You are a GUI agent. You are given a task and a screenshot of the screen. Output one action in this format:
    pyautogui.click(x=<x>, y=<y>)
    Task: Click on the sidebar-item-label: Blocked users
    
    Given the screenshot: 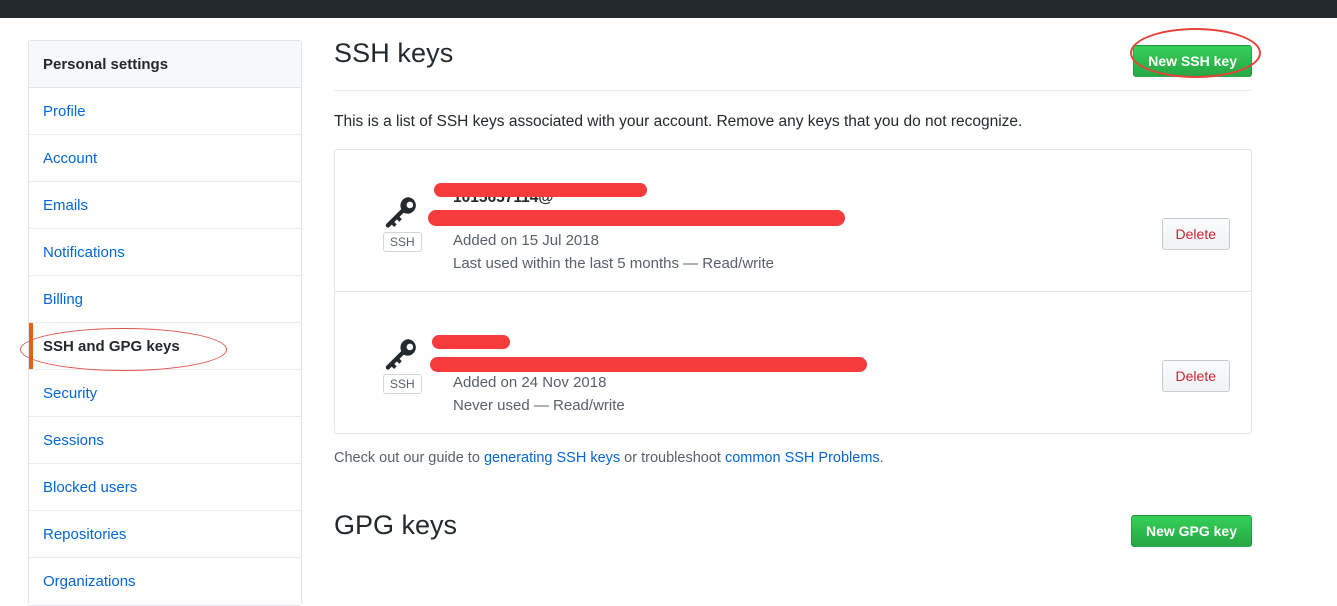 What is the action you would take?
    pyautogui.click(x=90, y=487)
    